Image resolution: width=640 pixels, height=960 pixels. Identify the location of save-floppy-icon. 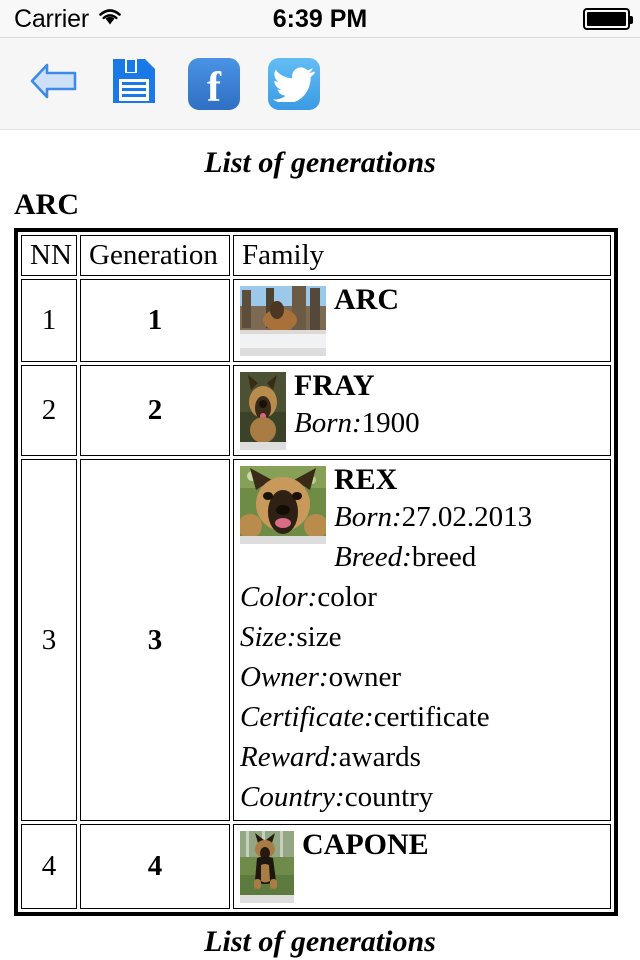
(134, 83).